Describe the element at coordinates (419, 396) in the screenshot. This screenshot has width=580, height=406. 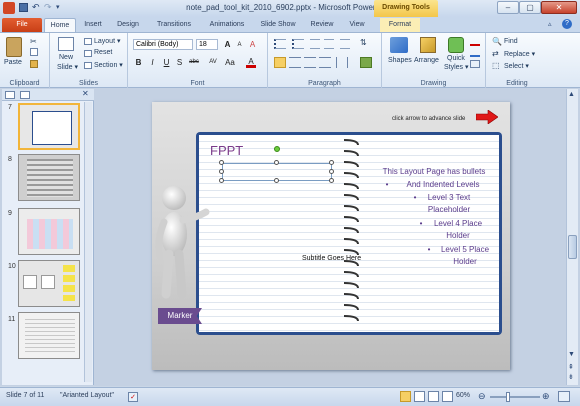
I see `slide-sorter-icon` at that location.